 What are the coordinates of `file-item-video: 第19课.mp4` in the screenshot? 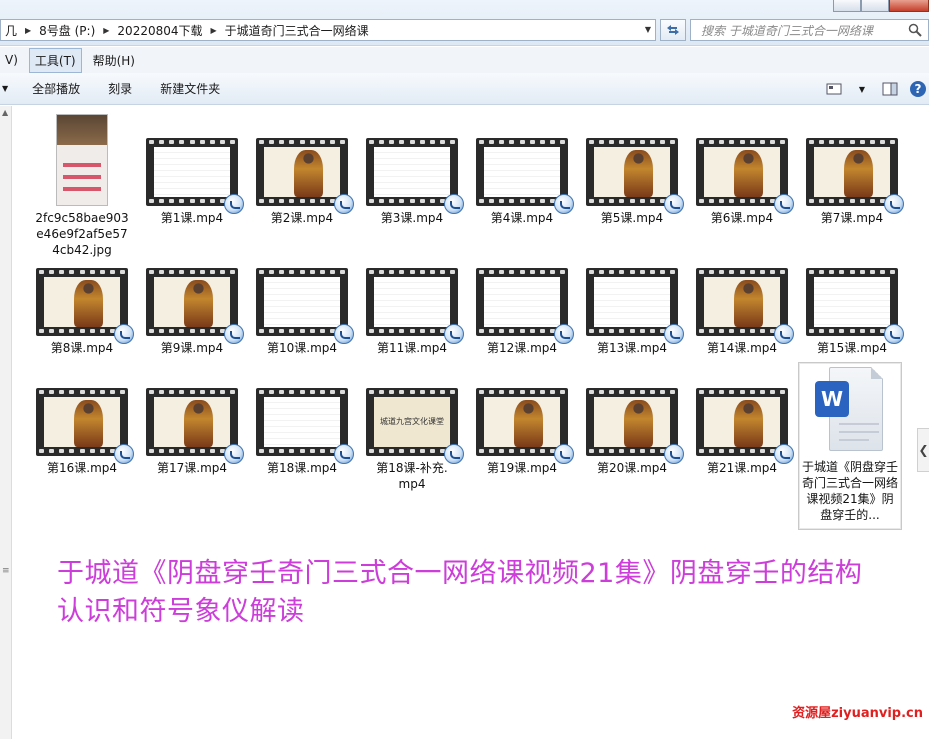 It's located at (522, 432).